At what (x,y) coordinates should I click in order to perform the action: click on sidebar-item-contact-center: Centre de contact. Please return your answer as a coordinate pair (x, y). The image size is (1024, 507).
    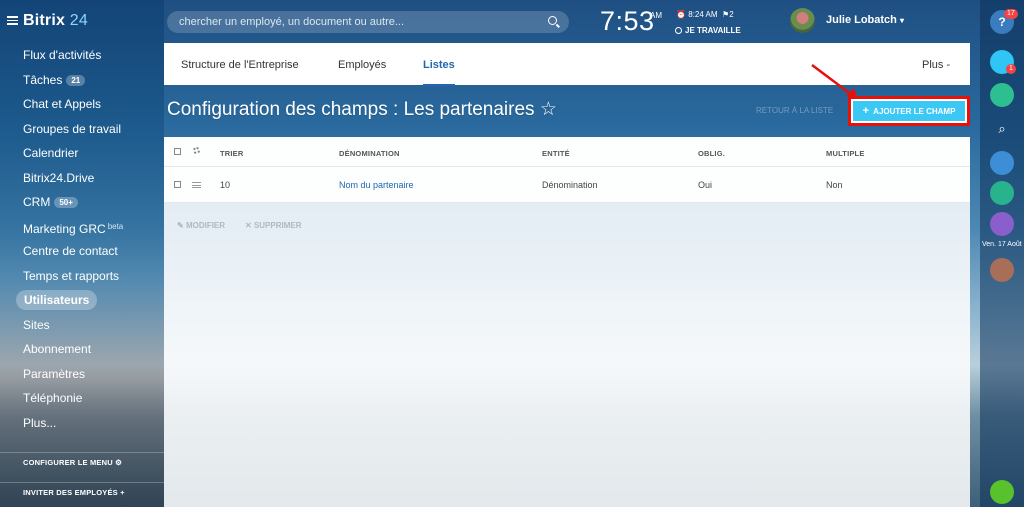
    Looking at the image, I should click on (82, 253).